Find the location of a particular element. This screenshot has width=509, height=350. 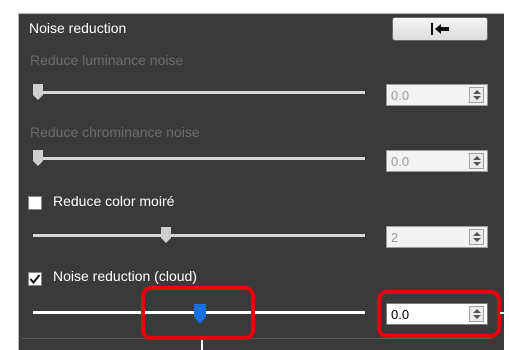

cloud-noise-checkbox is located at coordinates (35, 279).